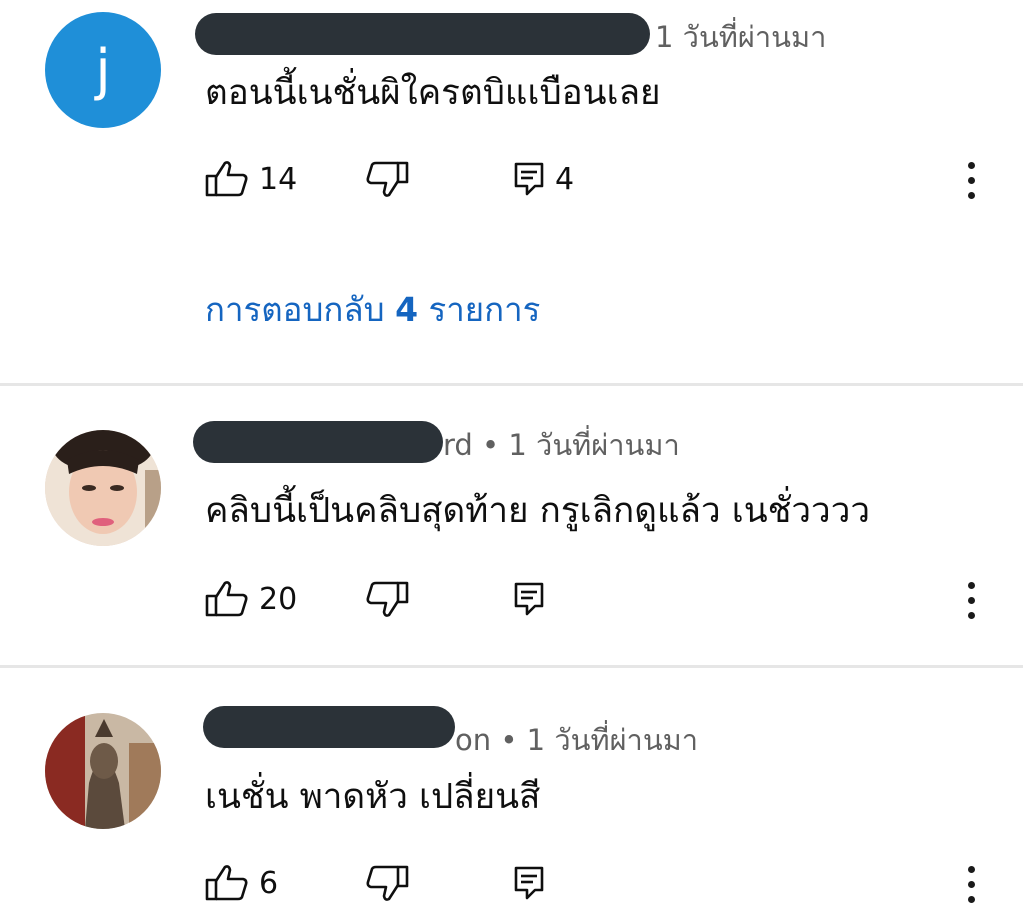 The width and height of the screenshot is (1023, 915). Describe the element at coordinates (278, 179) in the screenshot. I see `like-count: 14` at that location.